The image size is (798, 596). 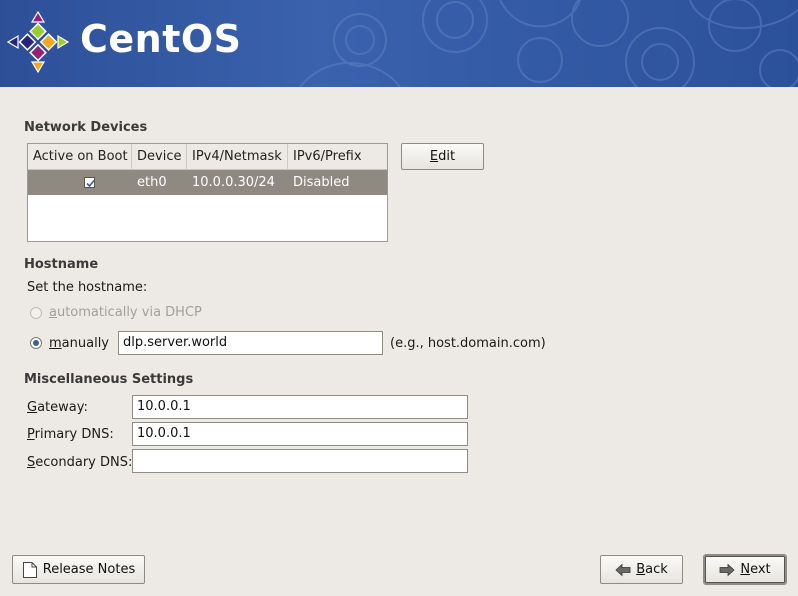 What do you see at coordinates (36, 313) in the screenshot?
I see `dhcp-radio` at bounding box center [36, 313].